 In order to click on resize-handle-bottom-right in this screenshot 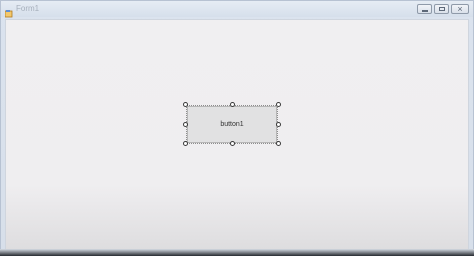, I will do `click(278, 143)`.